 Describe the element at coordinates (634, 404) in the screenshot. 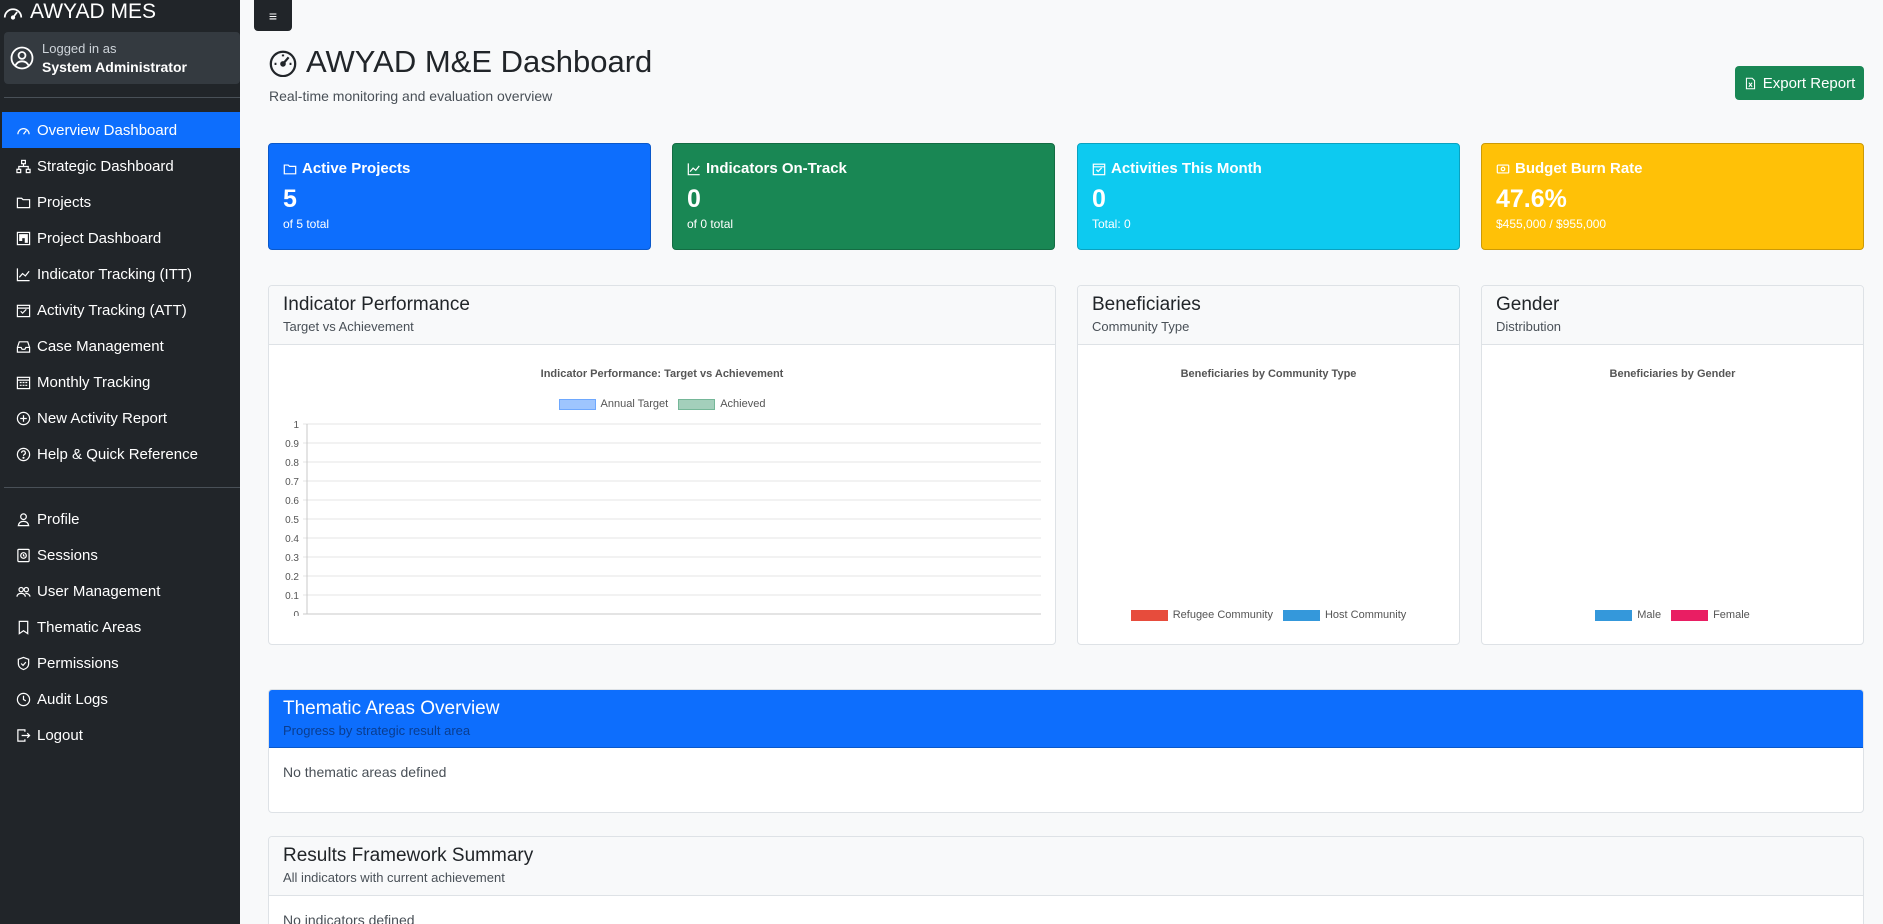

I see `legend-label: Annual Target` at that location.